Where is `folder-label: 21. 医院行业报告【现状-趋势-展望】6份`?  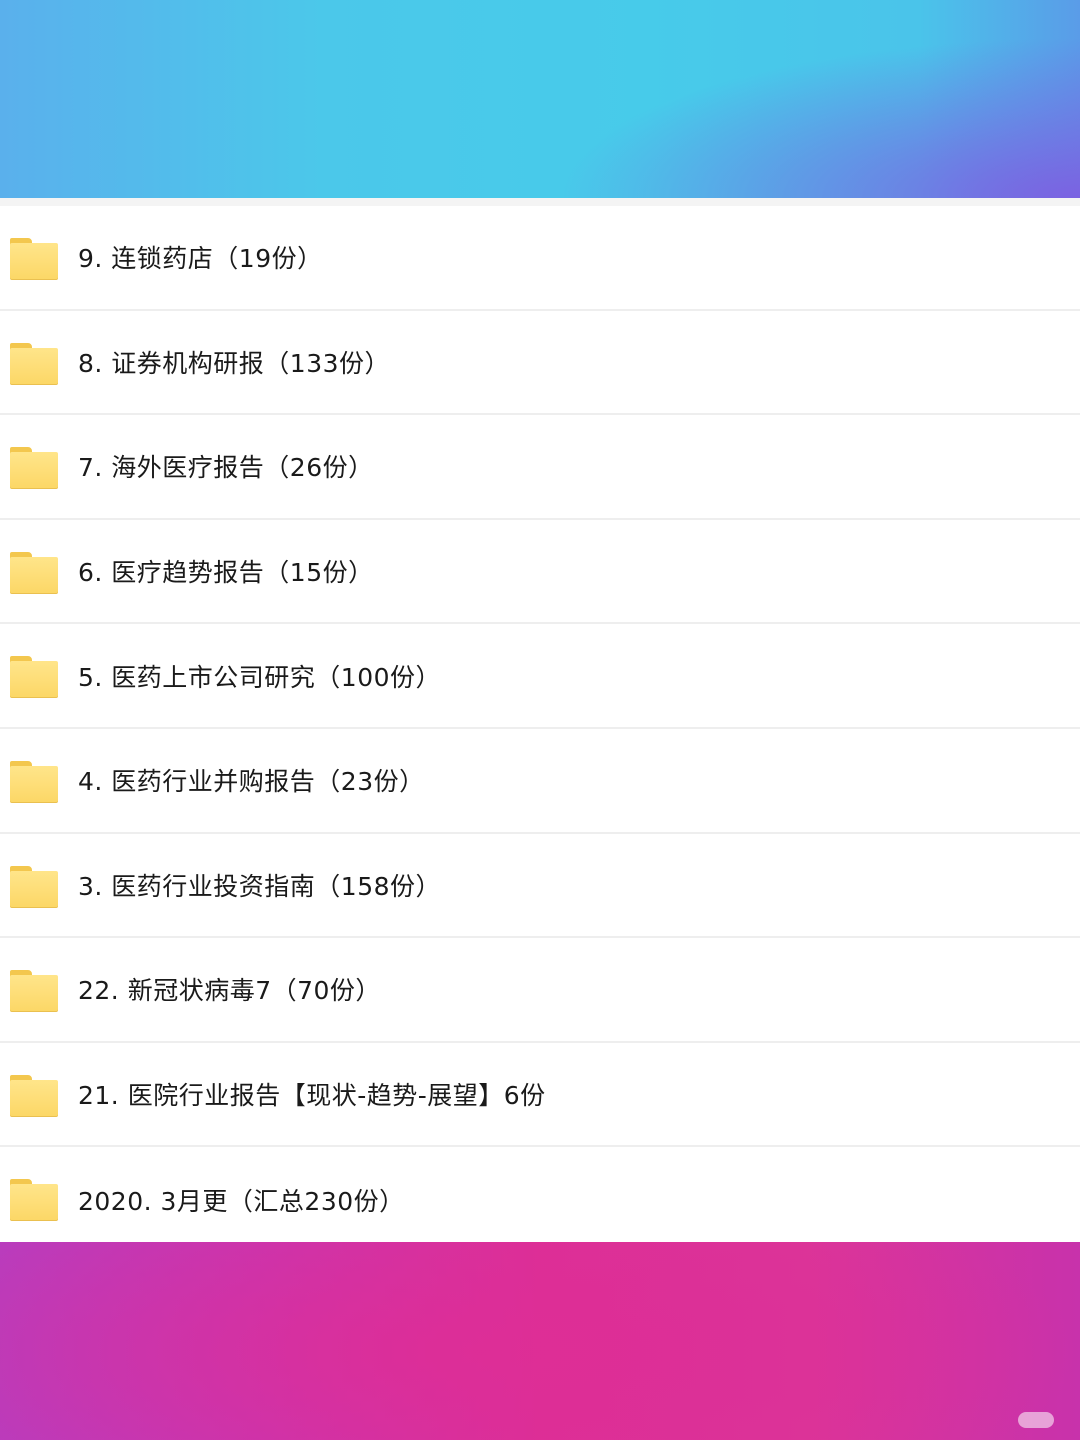 folder-label: 21. 医院行业报告【现状-趋势-展望】6份 is located at coordinates (312, 1096).